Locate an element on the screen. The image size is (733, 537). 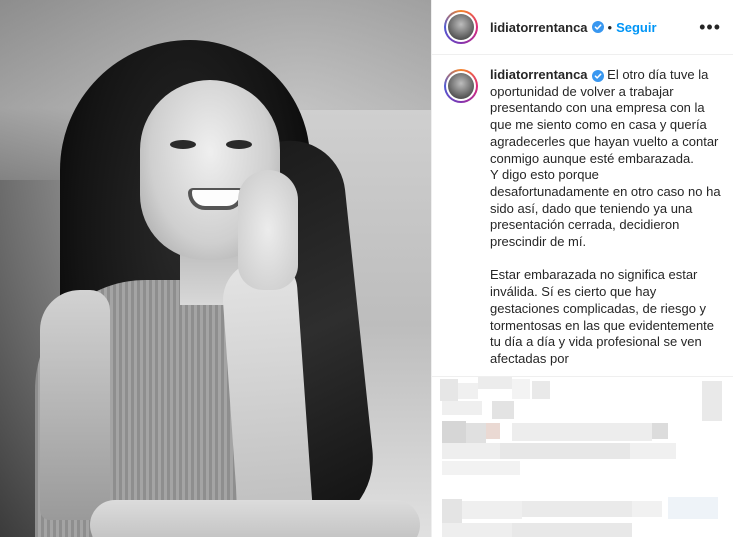
post-header: lidiatorrentanca • Seguir ••• is located at coordinates (582, 27).